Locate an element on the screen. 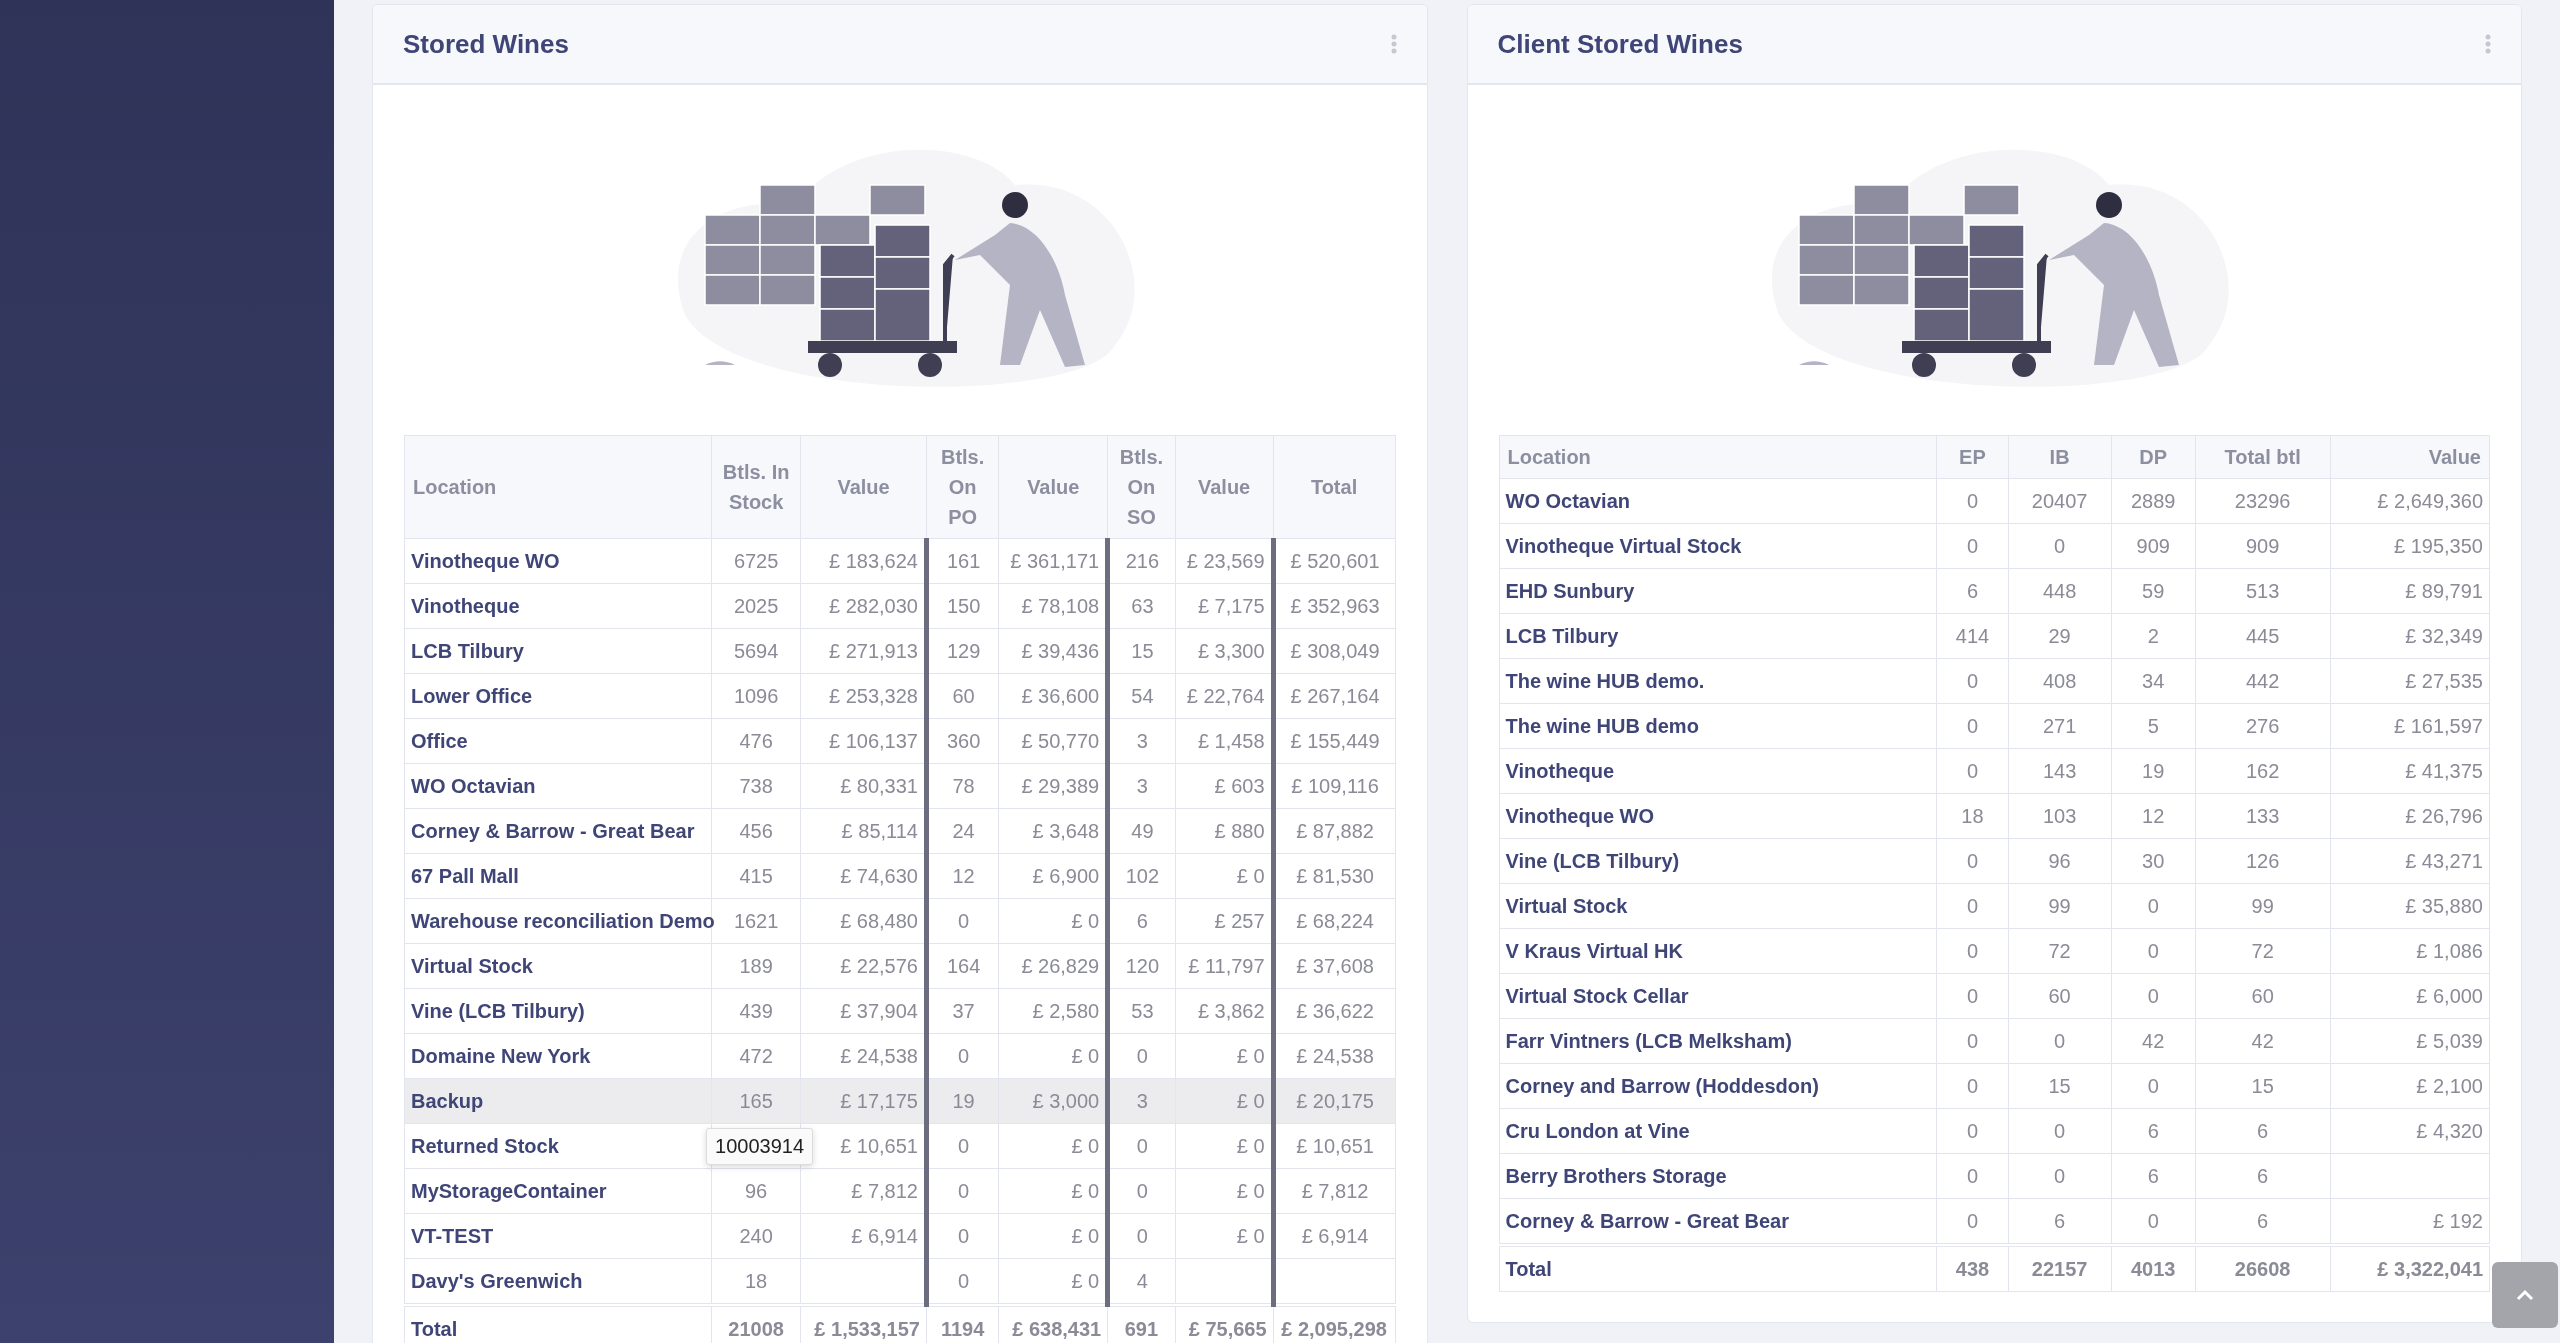 The width and height of the screenshot is (2560, 1343). location-cell: Virtual Stock Cellar is located at coordinates (1718, 996).